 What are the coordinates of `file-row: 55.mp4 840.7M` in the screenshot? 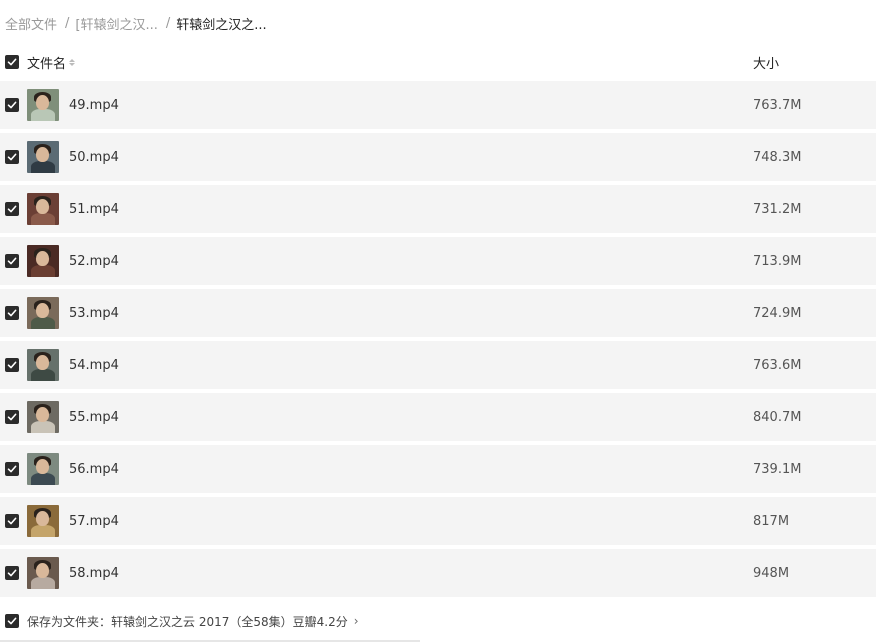 It's located at (438, 417).